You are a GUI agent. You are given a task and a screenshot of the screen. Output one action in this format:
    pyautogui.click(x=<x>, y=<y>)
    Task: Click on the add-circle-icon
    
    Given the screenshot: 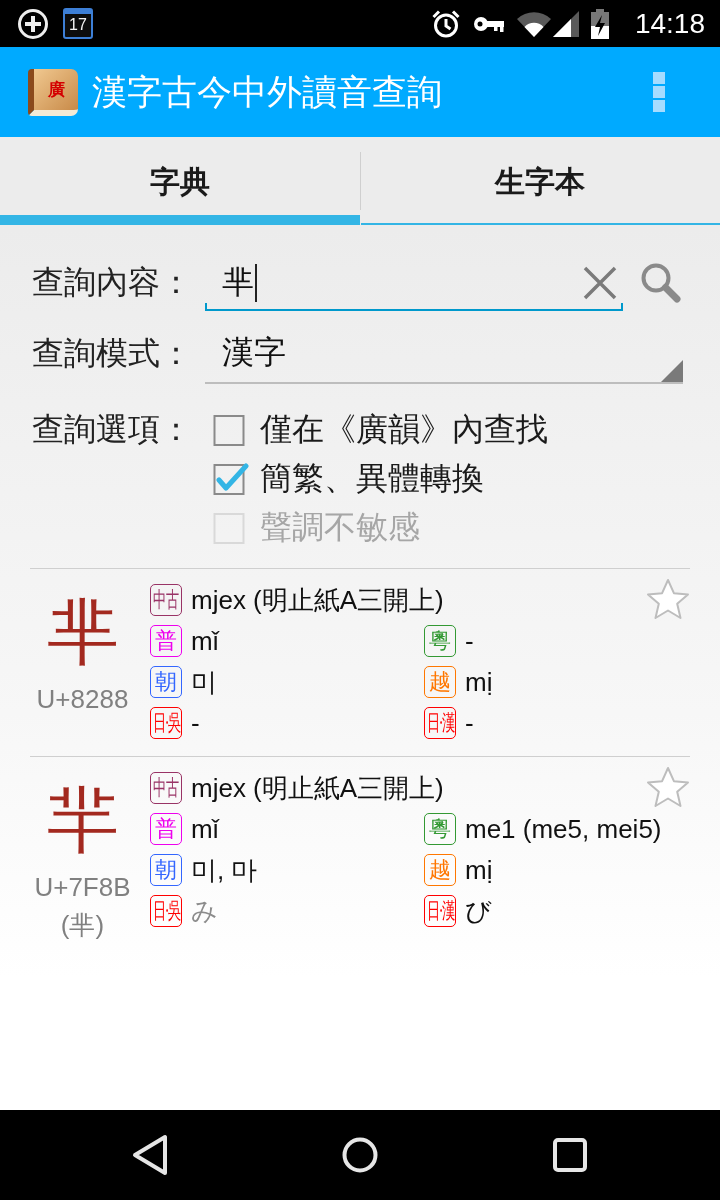 What is the action you would take?
    pyautogui.click(x=33, y=23)
    